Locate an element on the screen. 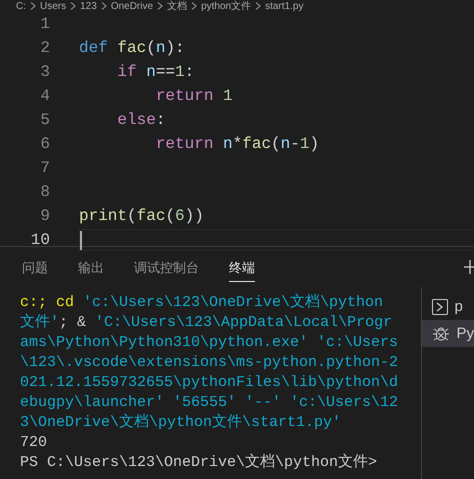 This screenshot has width=474, height=479. code-line: return 1 is located at coordinates (193, 96).